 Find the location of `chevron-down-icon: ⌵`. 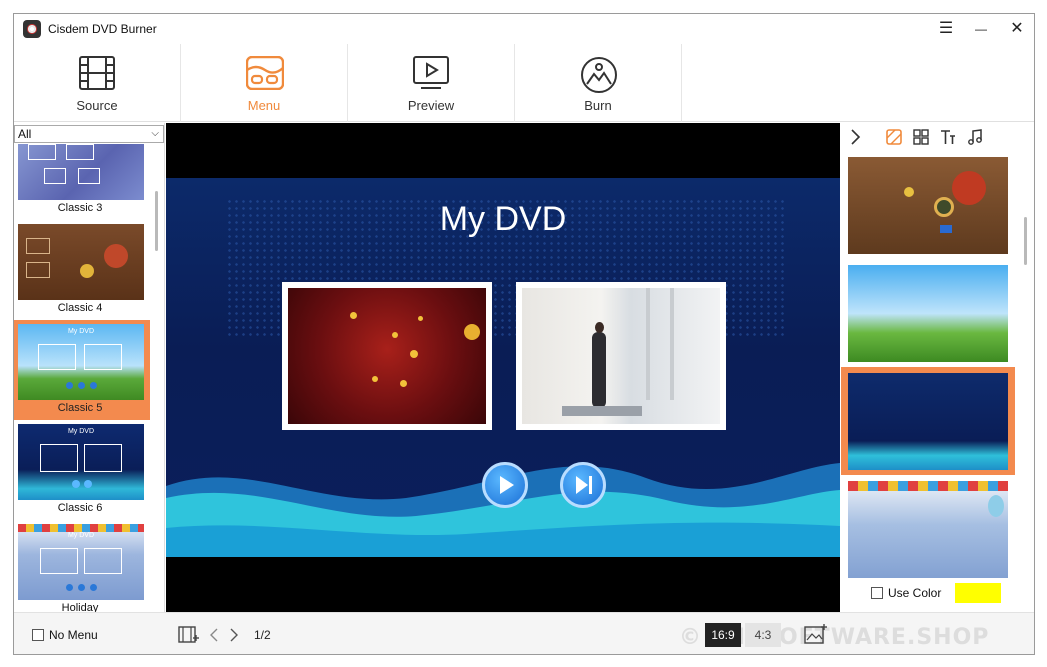

chevron-down-icon: ⌵ is located at coordinates (155, 133).